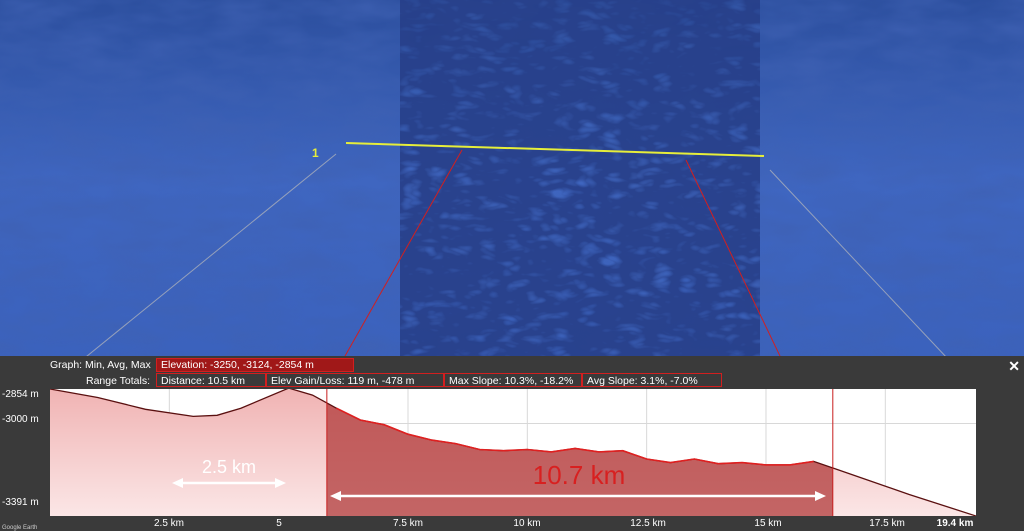 The height and width of the screenshot is (531, 1024). Describe the element at coordinates (648, 523) in the screenshot. I see `x-tick-label: 12.5 km` at that location.